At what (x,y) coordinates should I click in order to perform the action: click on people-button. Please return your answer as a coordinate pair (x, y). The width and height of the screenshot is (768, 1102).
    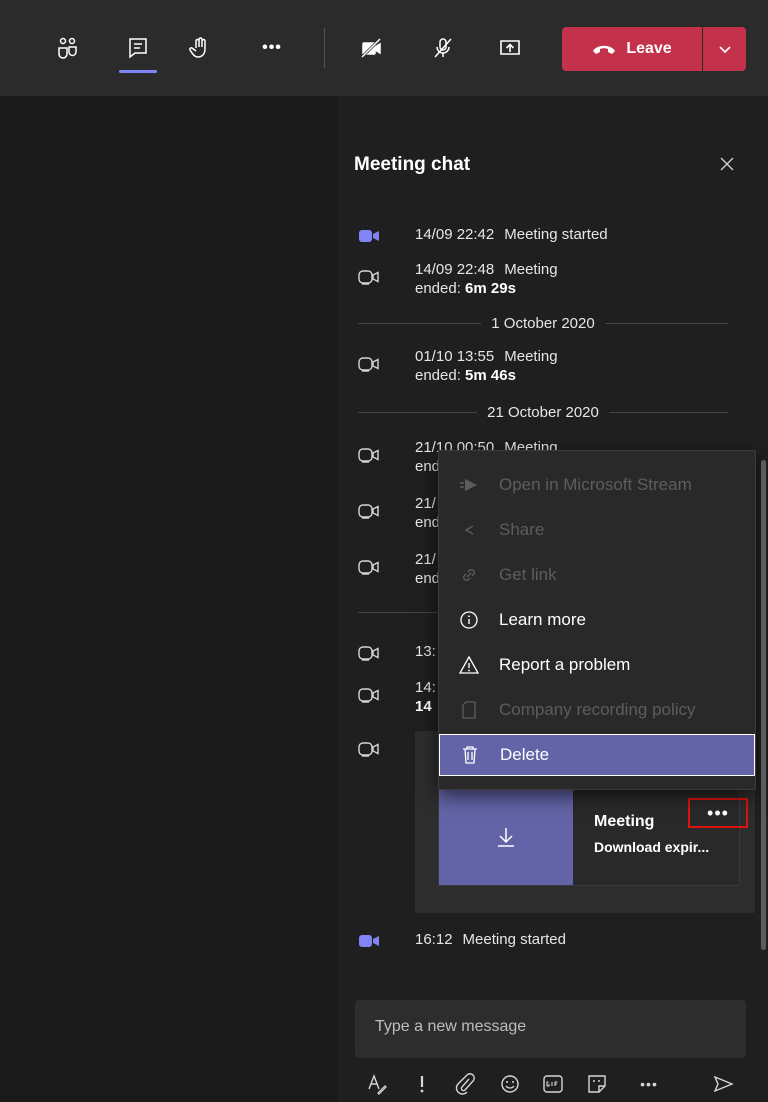
    Looking at the image, I should click on (68, 48).